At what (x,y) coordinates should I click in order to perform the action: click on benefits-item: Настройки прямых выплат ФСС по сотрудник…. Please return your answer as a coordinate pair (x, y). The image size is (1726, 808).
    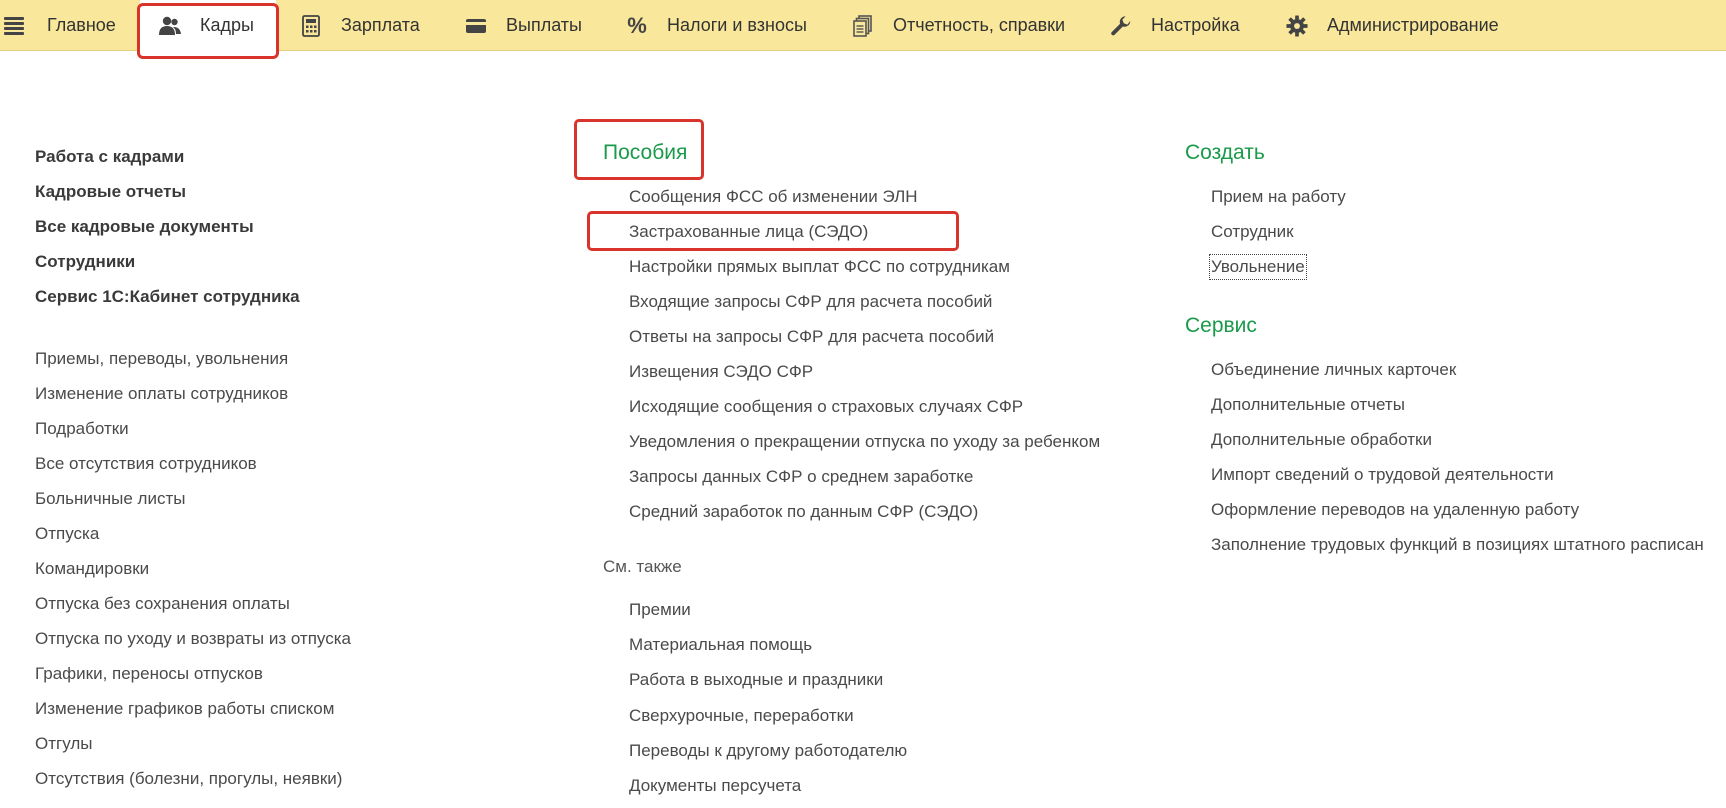
    Looking at the image, I should click on (819, 267).